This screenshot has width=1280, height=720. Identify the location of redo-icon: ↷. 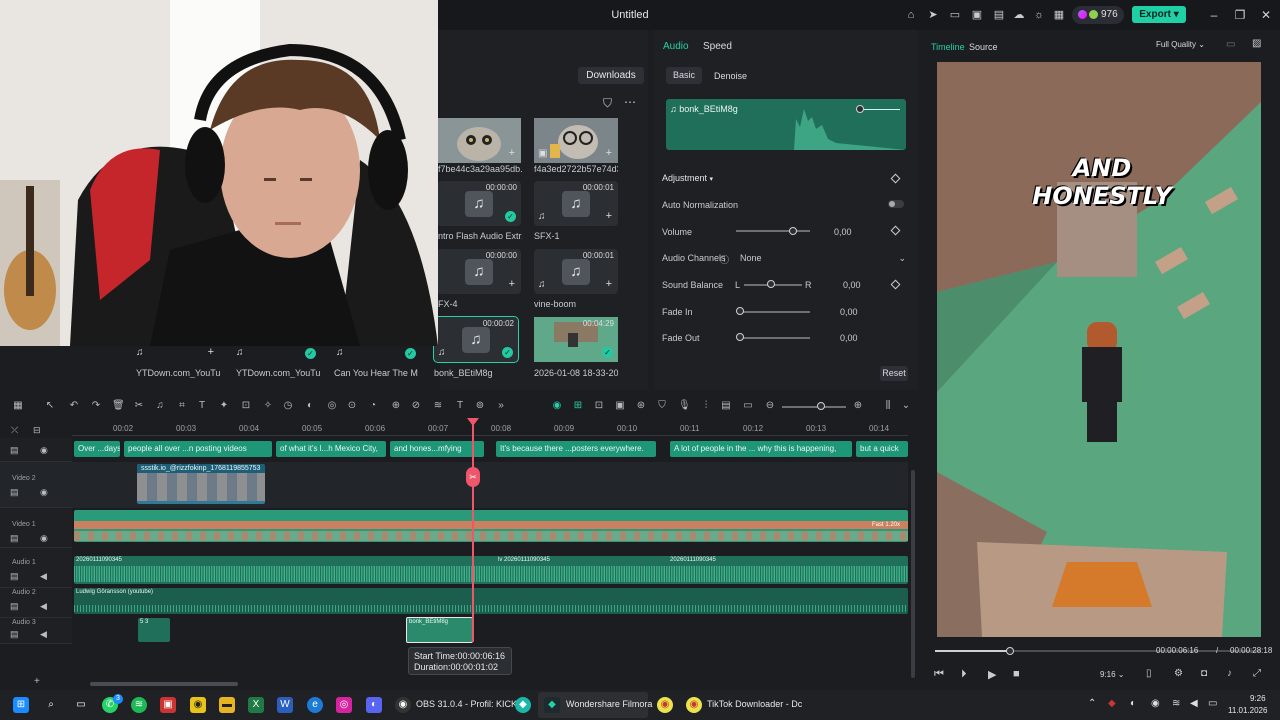
(96, 406).